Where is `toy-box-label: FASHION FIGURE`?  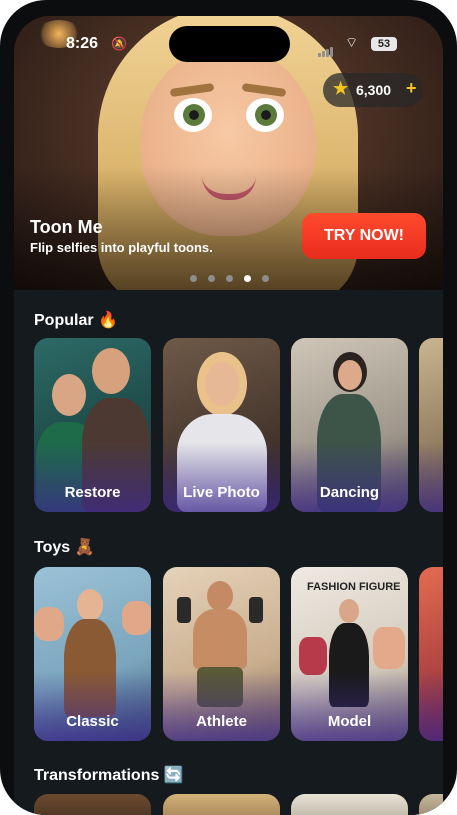 toy-box-label: FASHION FIGURE is located at coordinates (354, 587).